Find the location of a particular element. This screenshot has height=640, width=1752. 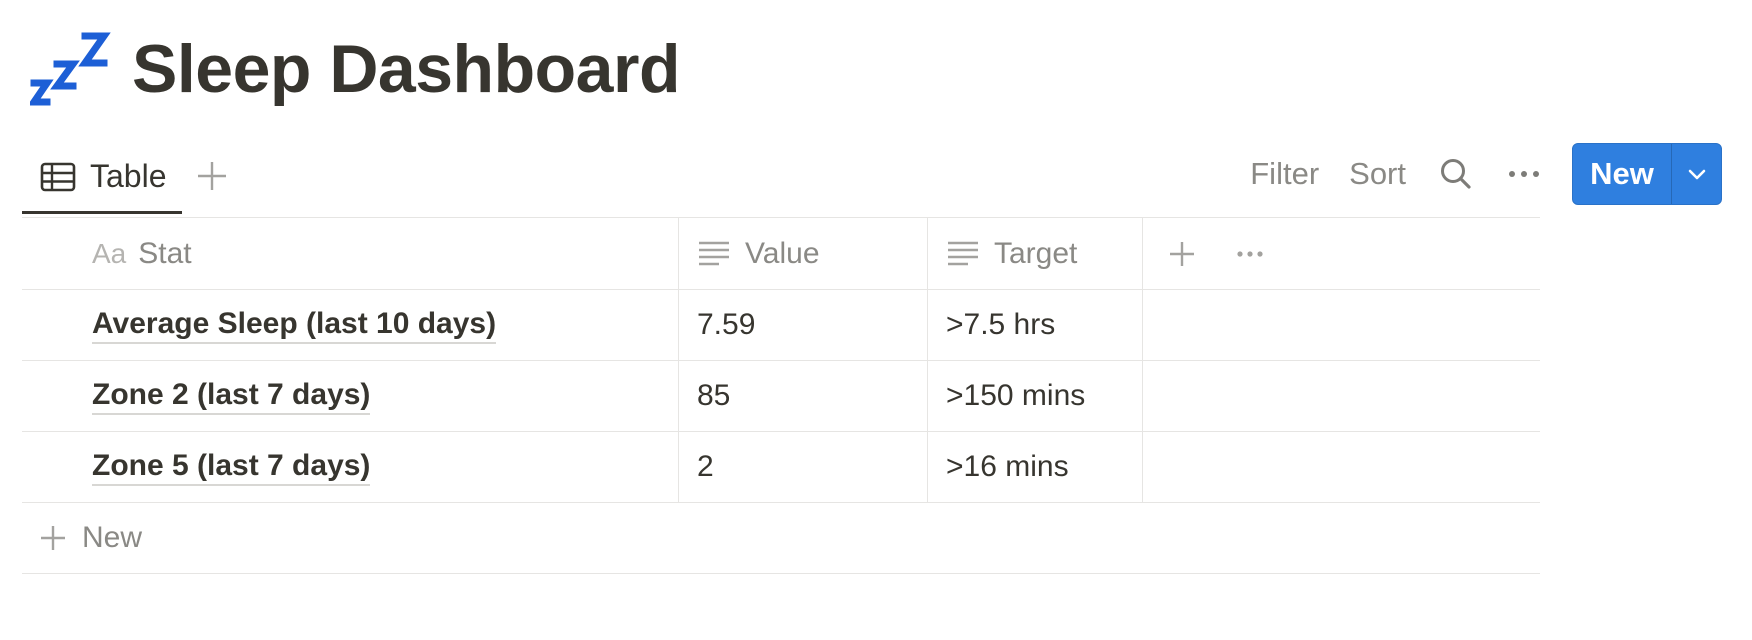

column-header-stat: Aa Stat is located at coordinates (350, 253).